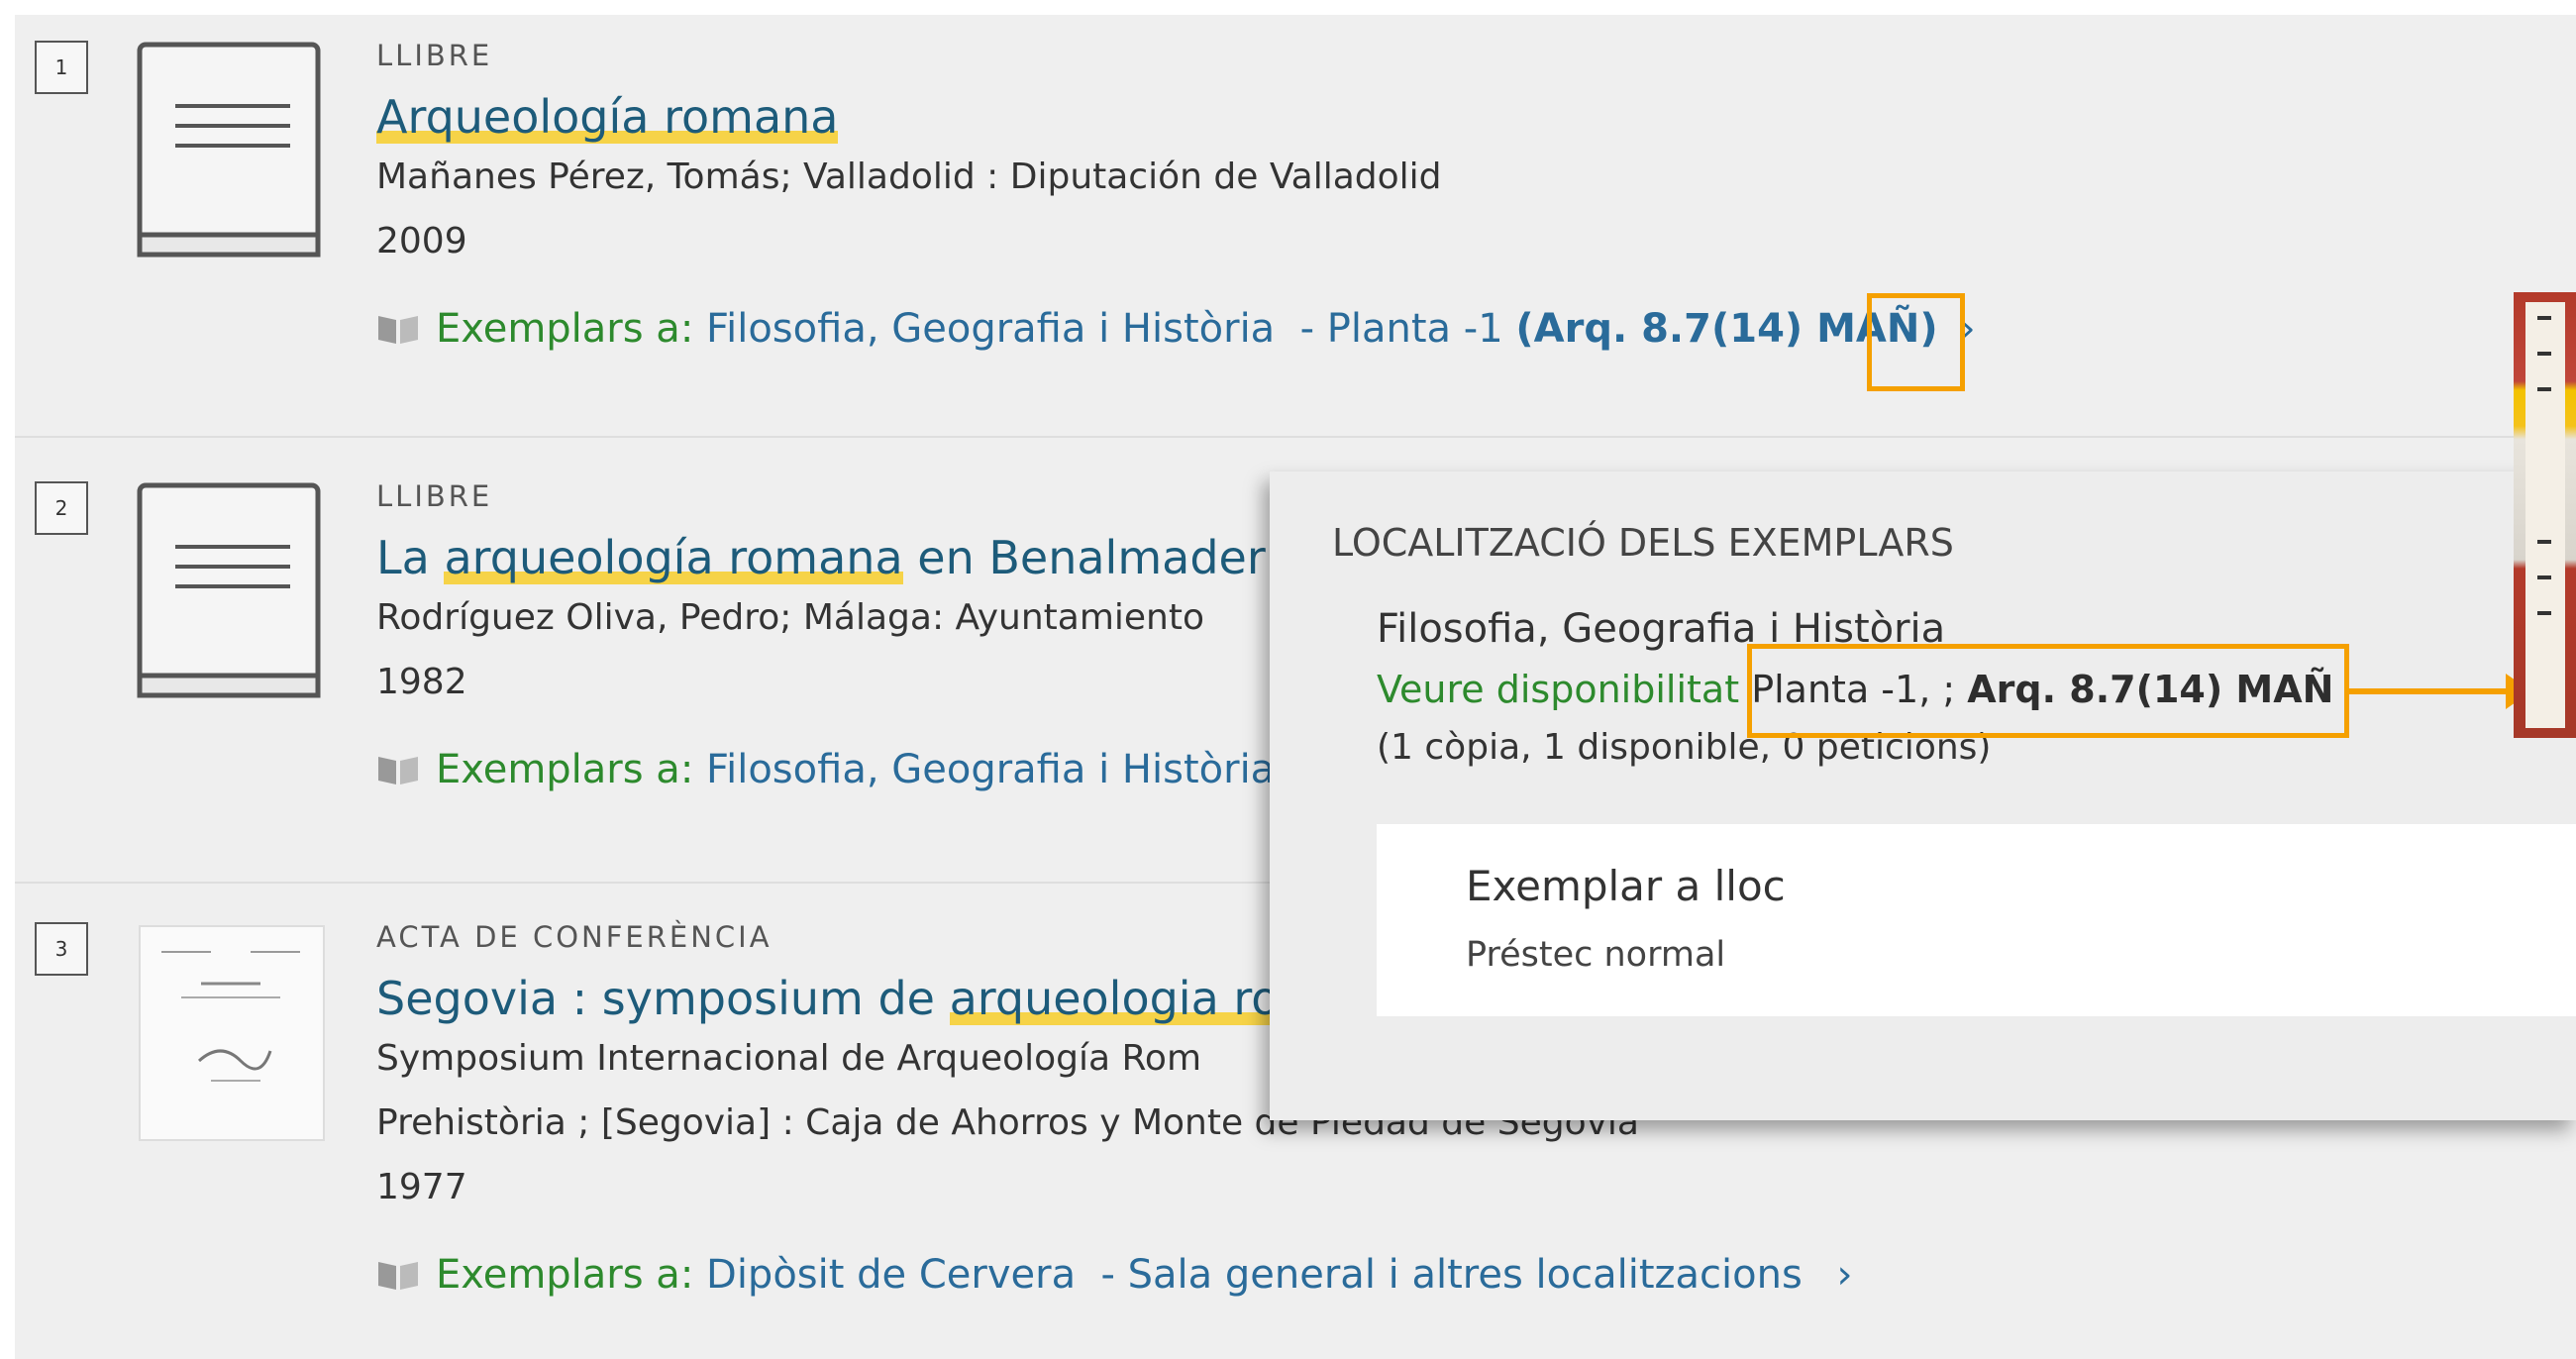 This screenshot has height=1359, width=2576. I want to click on item-title: Exemplar a lloc, so click(1626, 886).